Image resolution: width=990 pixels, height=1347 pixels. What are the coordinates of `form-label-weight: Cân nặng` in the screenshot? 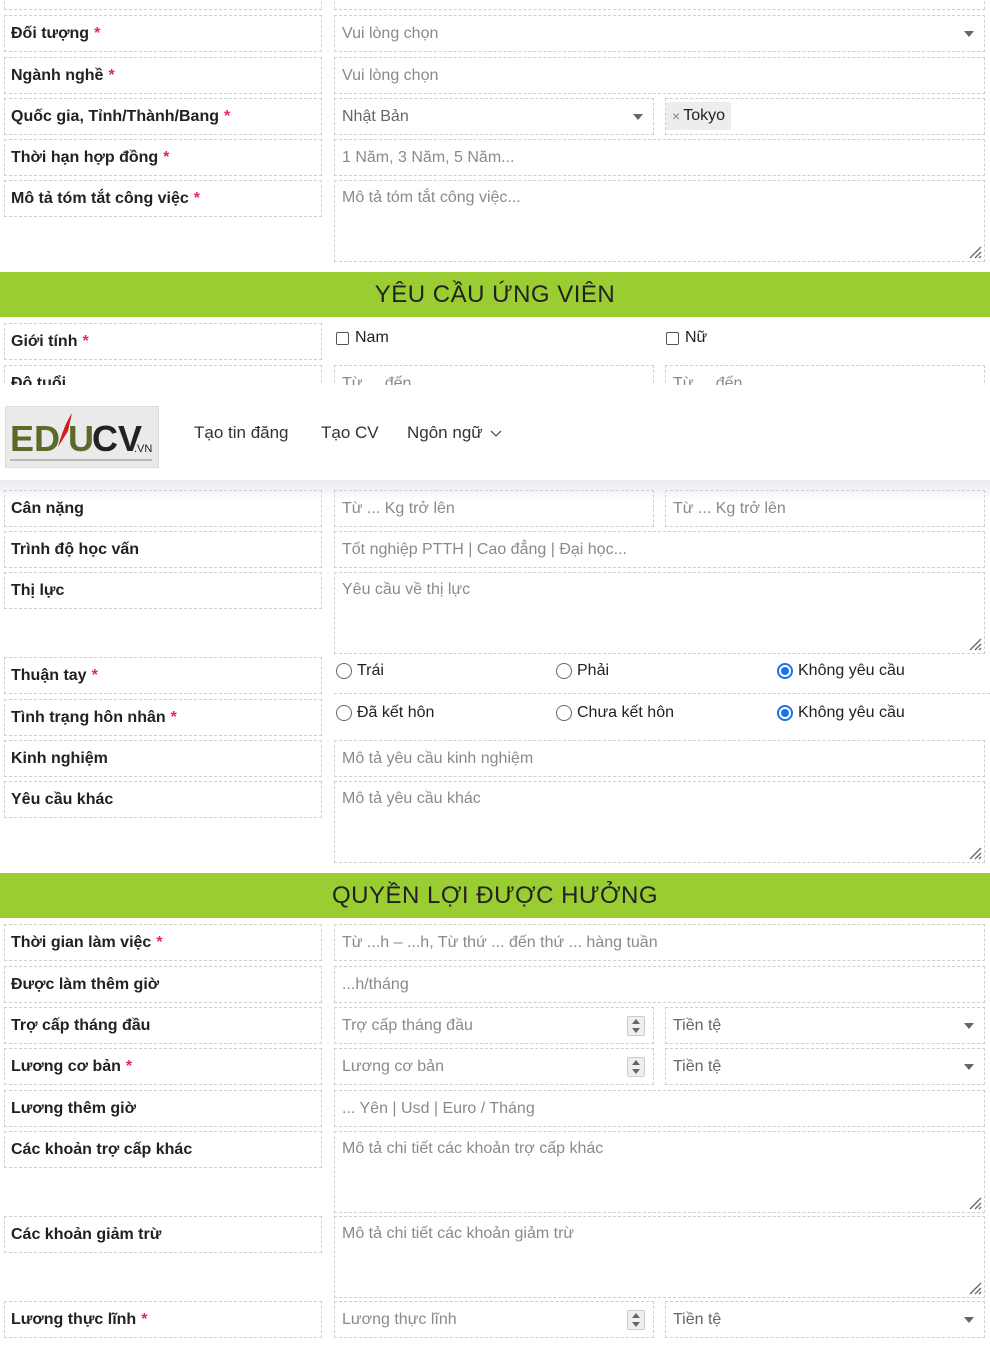 It's located at (163, 508).